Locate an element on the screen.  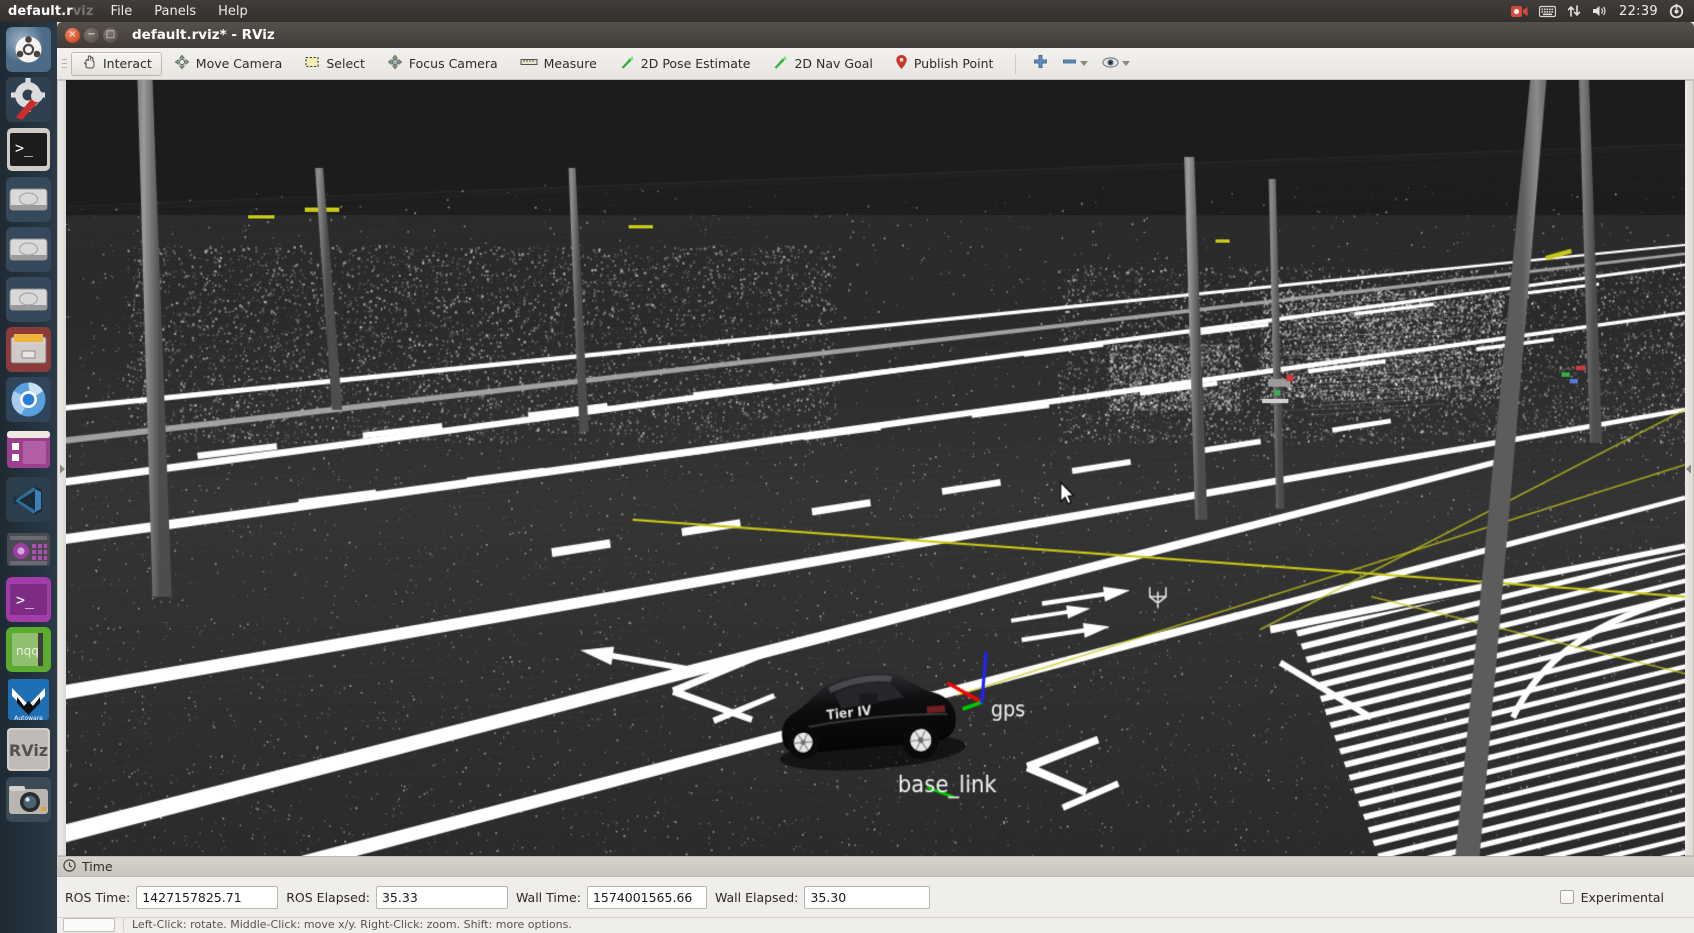
svg-text: nqq is located at coordinates (27, 651).